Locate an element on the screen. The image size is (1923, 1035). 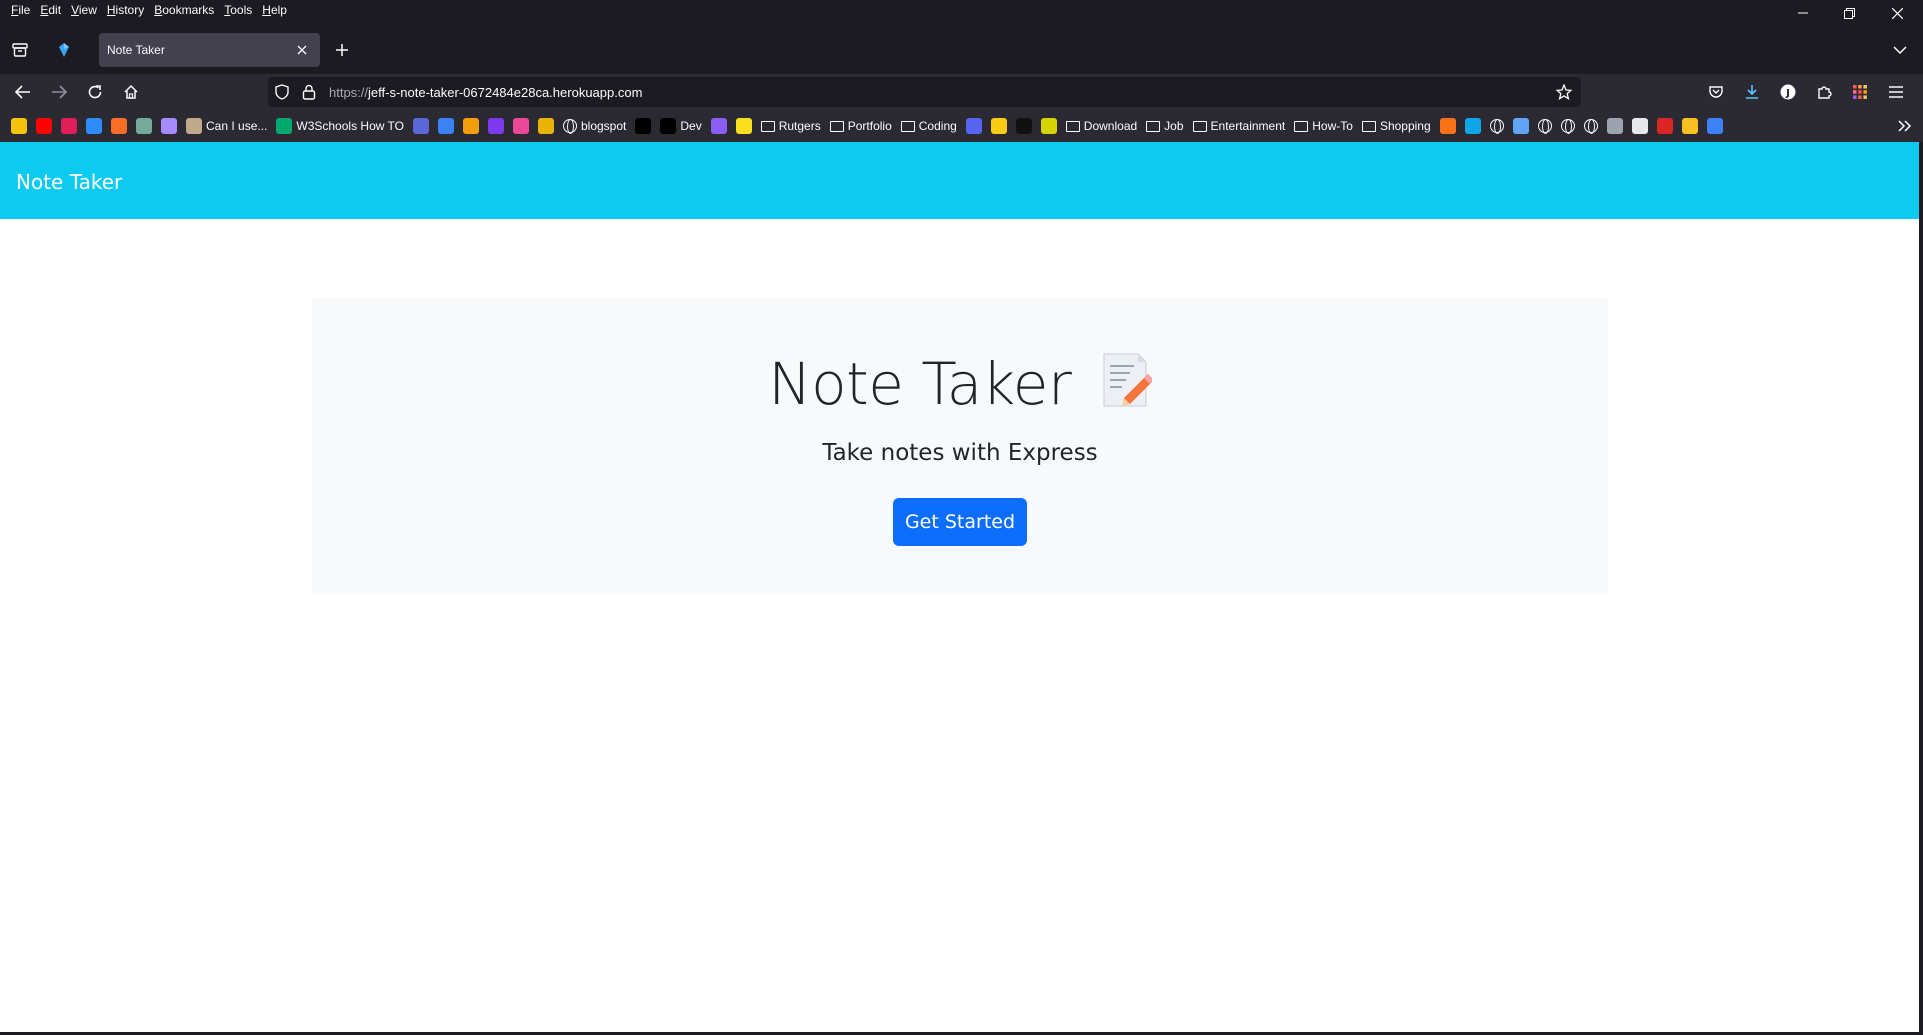
bookmark-m is located at coordinates (521, 126).